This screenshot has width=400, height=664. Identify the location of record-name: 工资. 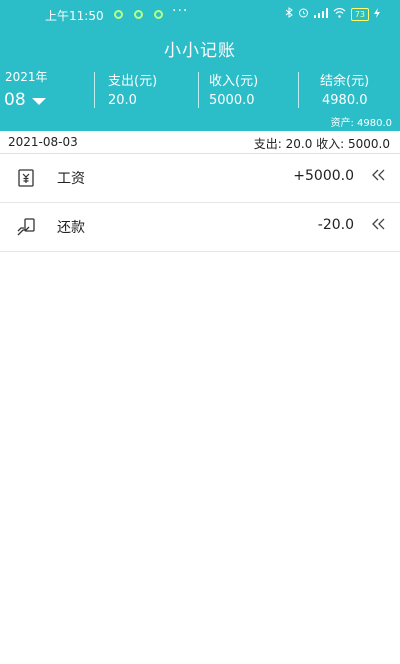
(71, 179).